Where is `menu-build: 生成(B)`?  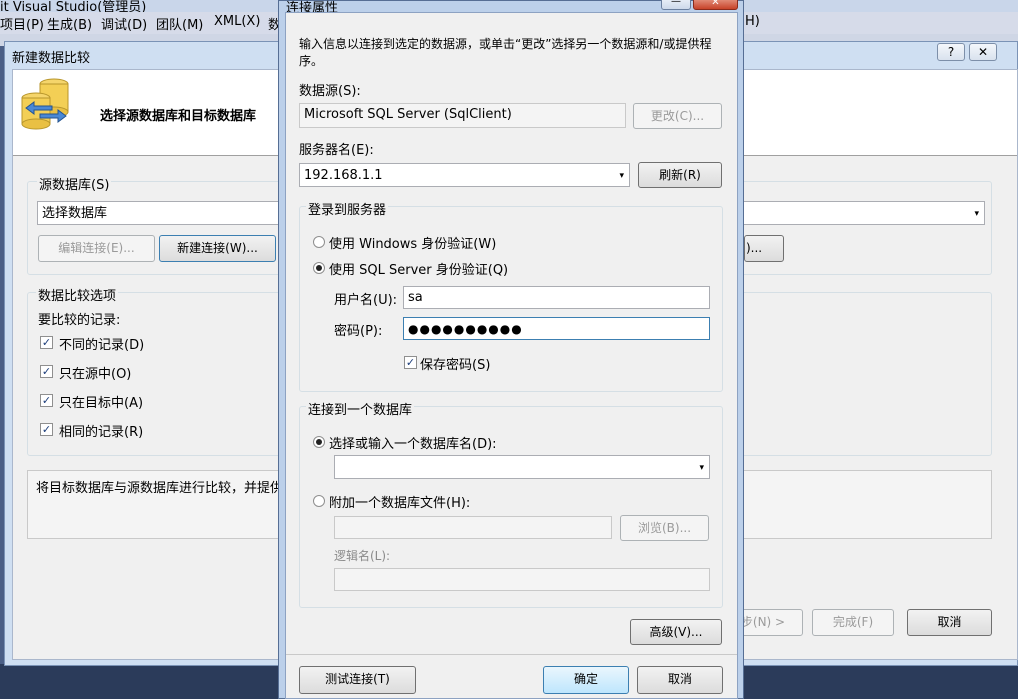 menu-build: 生成(B) is located at coordinates (69, 23).